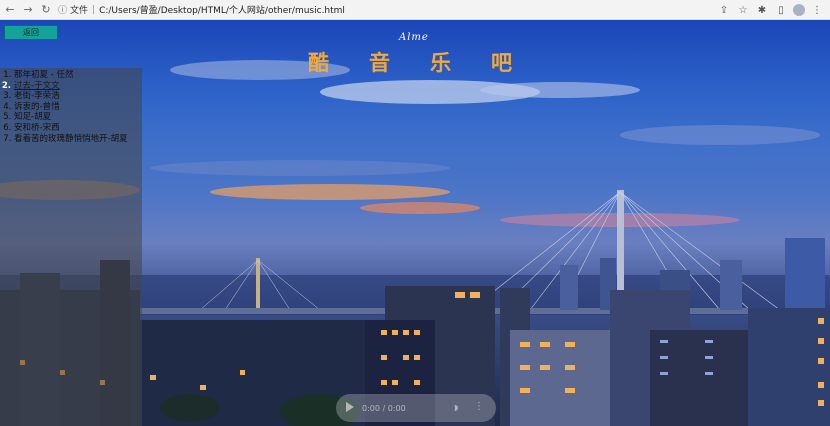 Image resolution: width=830 pixels, height=426 pixels. What do you see at coordinates (31, 32) in the screenshot?
I see `back-button: 返回` at bounding box center [31, 32].